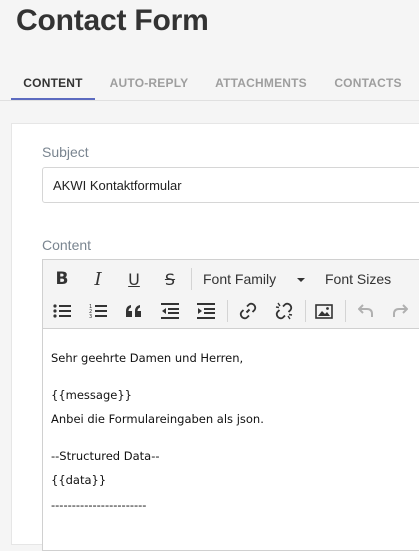 The image size is (419, 551). Describe the element at coordinates (358, 279) in the screenshot. I see `font-sizes-dropdown: Font Sizes` at that location.